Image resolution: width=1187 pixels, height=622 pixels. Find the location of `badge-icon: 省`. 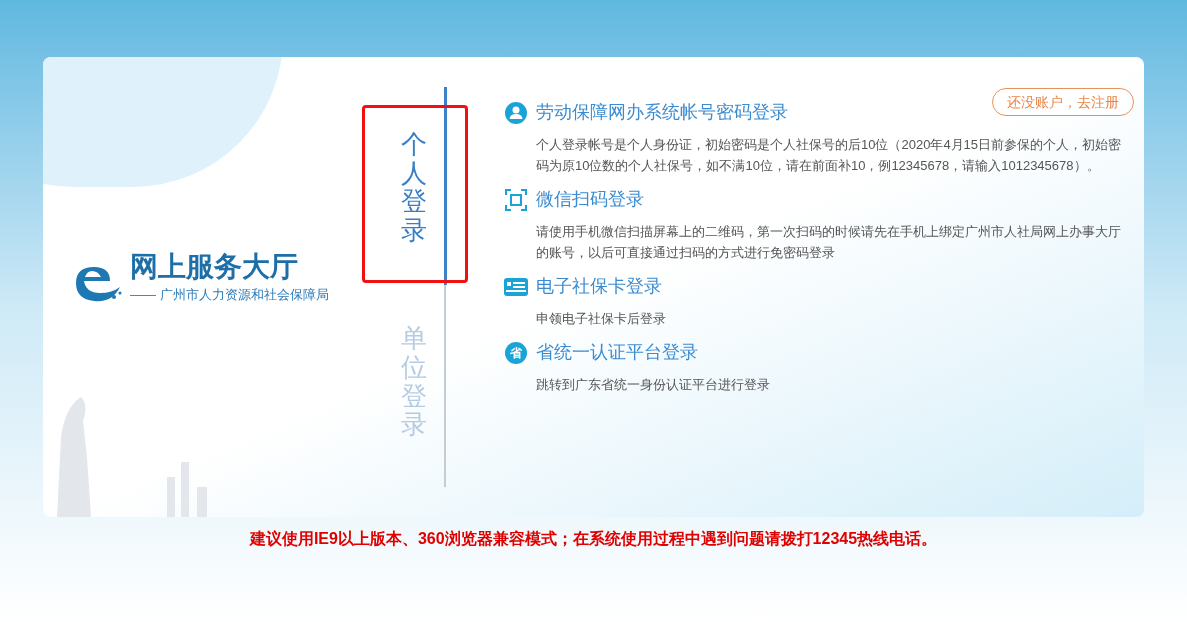

badge-icon: 省 is located at coordinates (516, 352).